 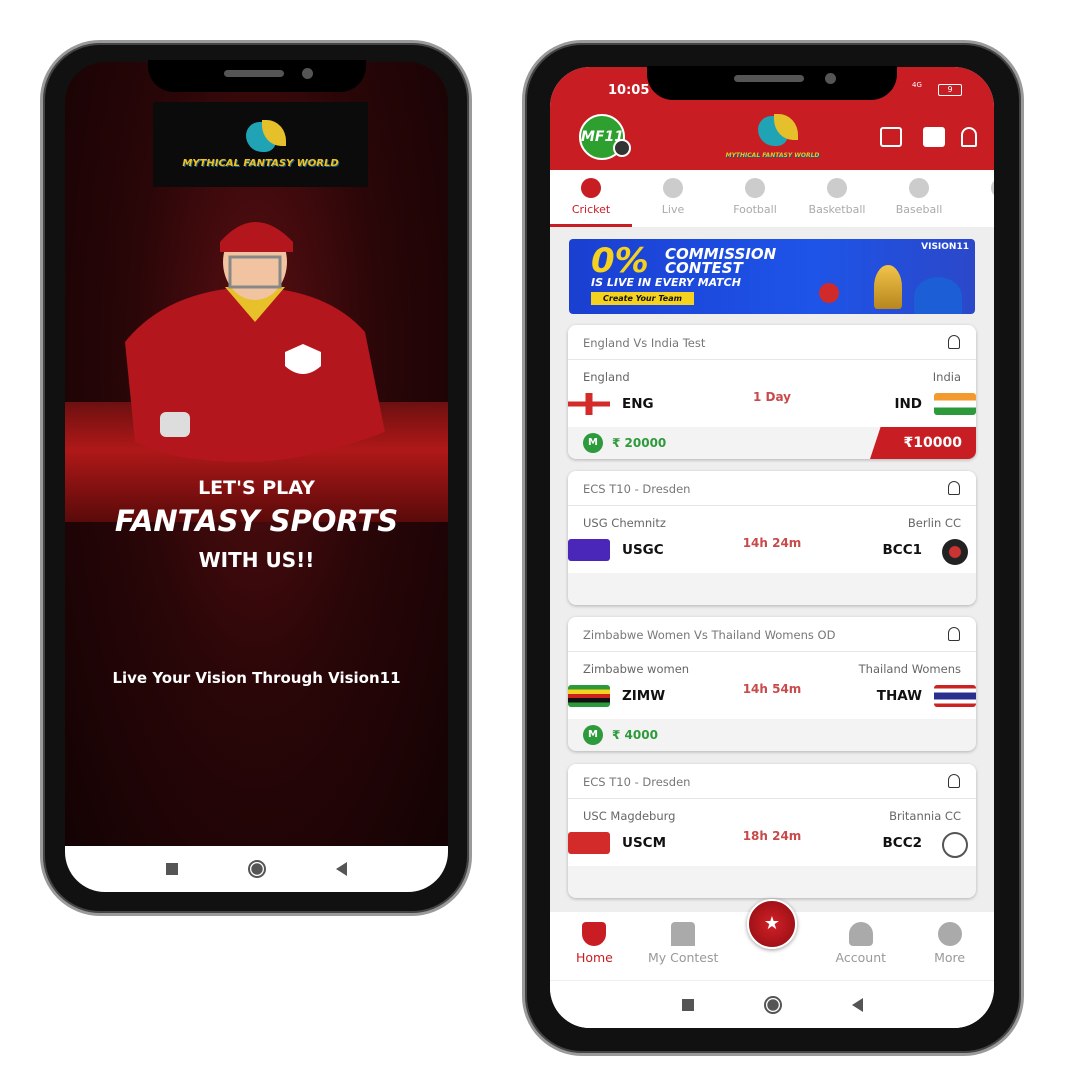 I want to click on nav-my-contest: My Contest, so click(x=683, y=946).